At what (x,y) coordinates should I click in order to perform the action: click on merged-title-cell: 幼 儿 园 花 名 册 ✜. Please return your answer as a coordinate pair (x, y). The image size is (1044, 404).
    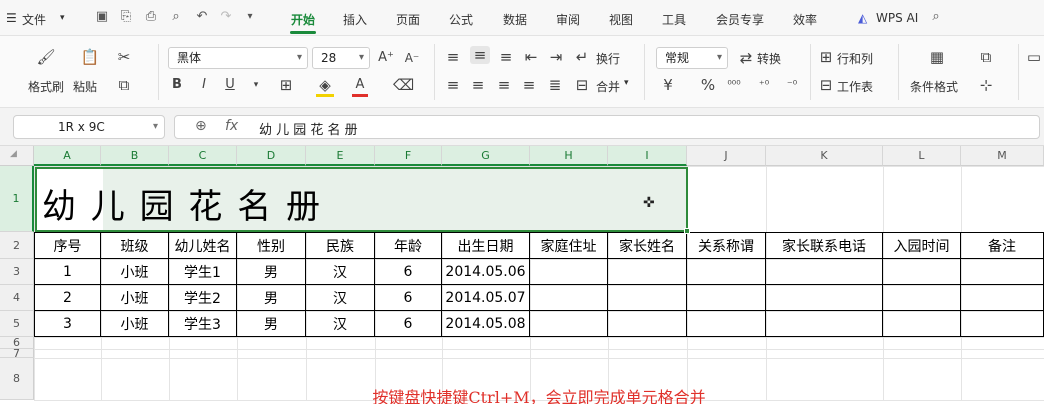
    Looking at the image, I should click on (362, 200).